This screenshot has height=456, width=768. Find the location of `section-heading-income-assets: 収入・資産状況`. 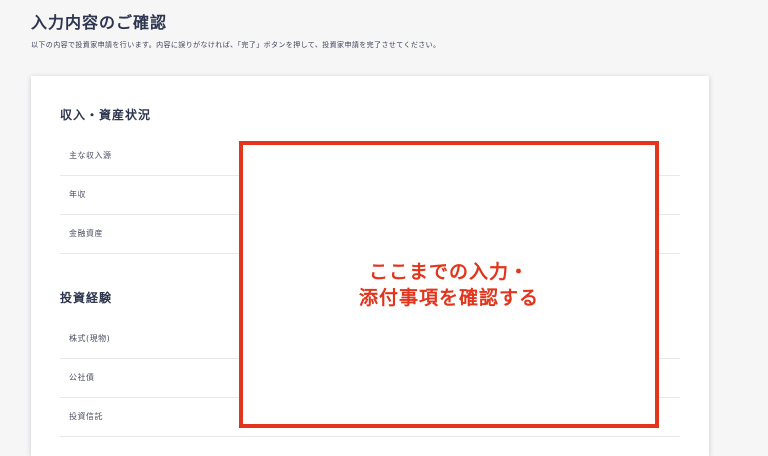

section-heading-income-assets: 収入・資産状況 is located at coordinates (106, 115).